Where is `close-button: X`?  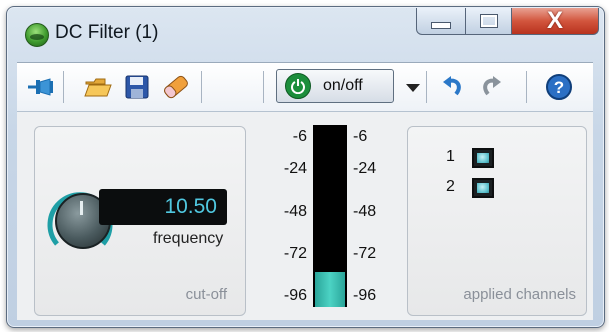
close-button: X is located at coordinates (555, 21).